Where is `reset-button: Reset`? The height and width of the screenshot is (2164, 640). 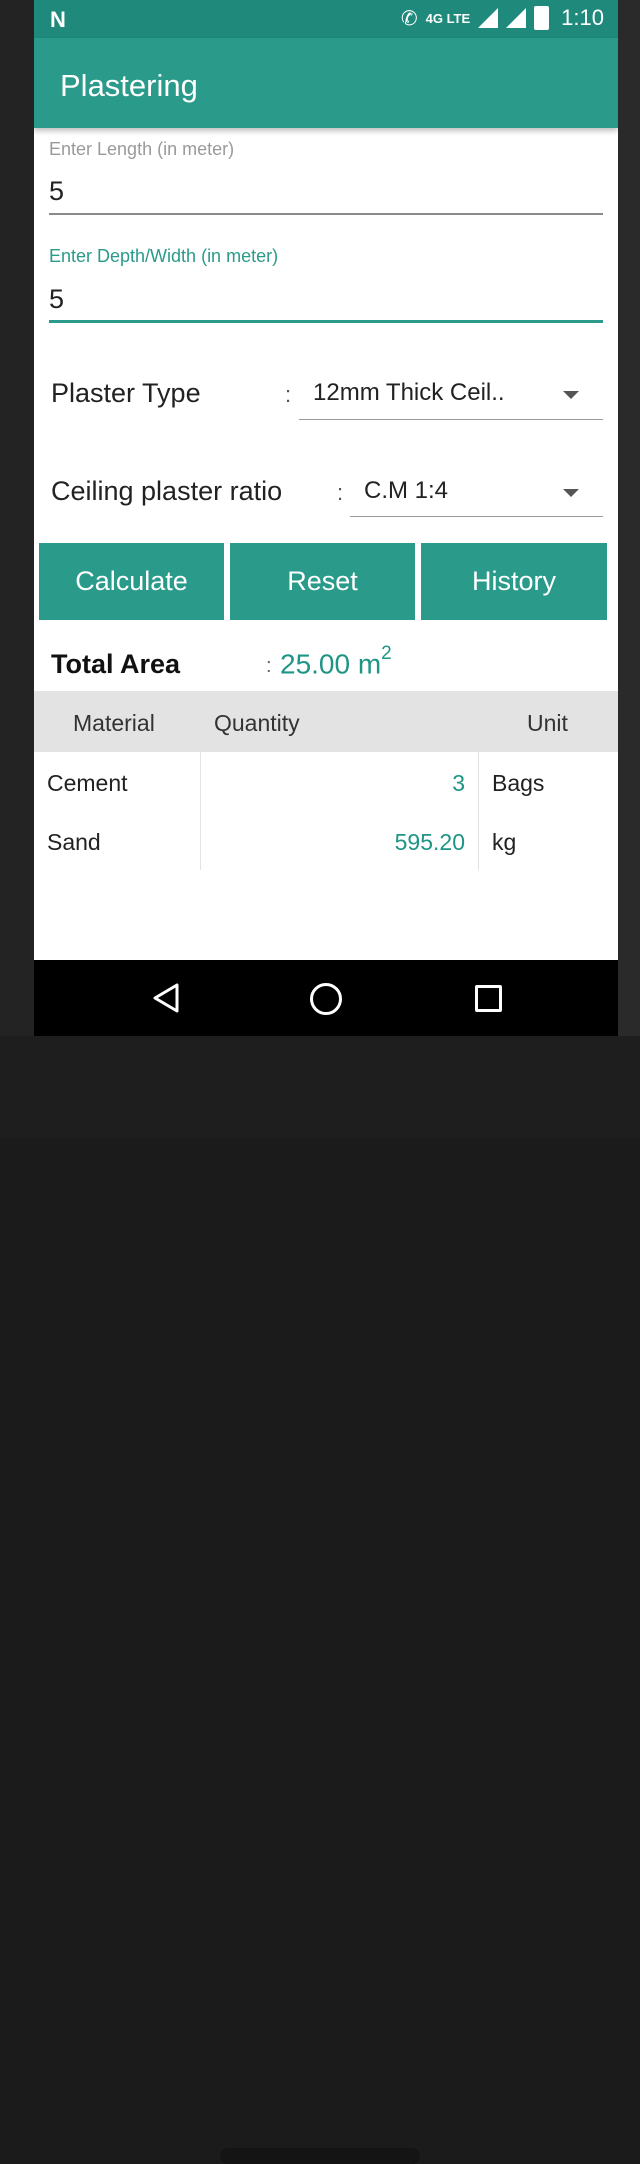 reset-button: Reset is located at coordinates (322, 581).